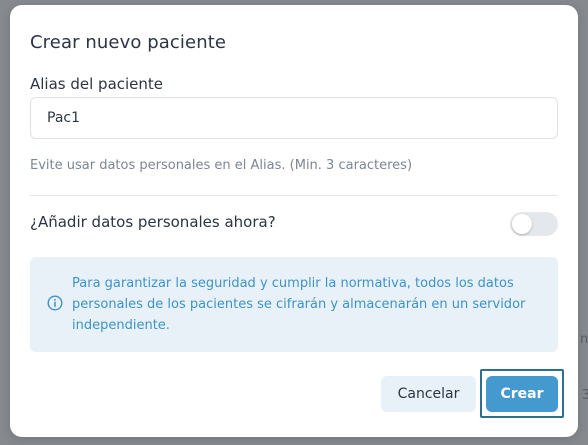 The width and height of the screenshot is (588, 445). I want to click on divider, so click(294, 195).